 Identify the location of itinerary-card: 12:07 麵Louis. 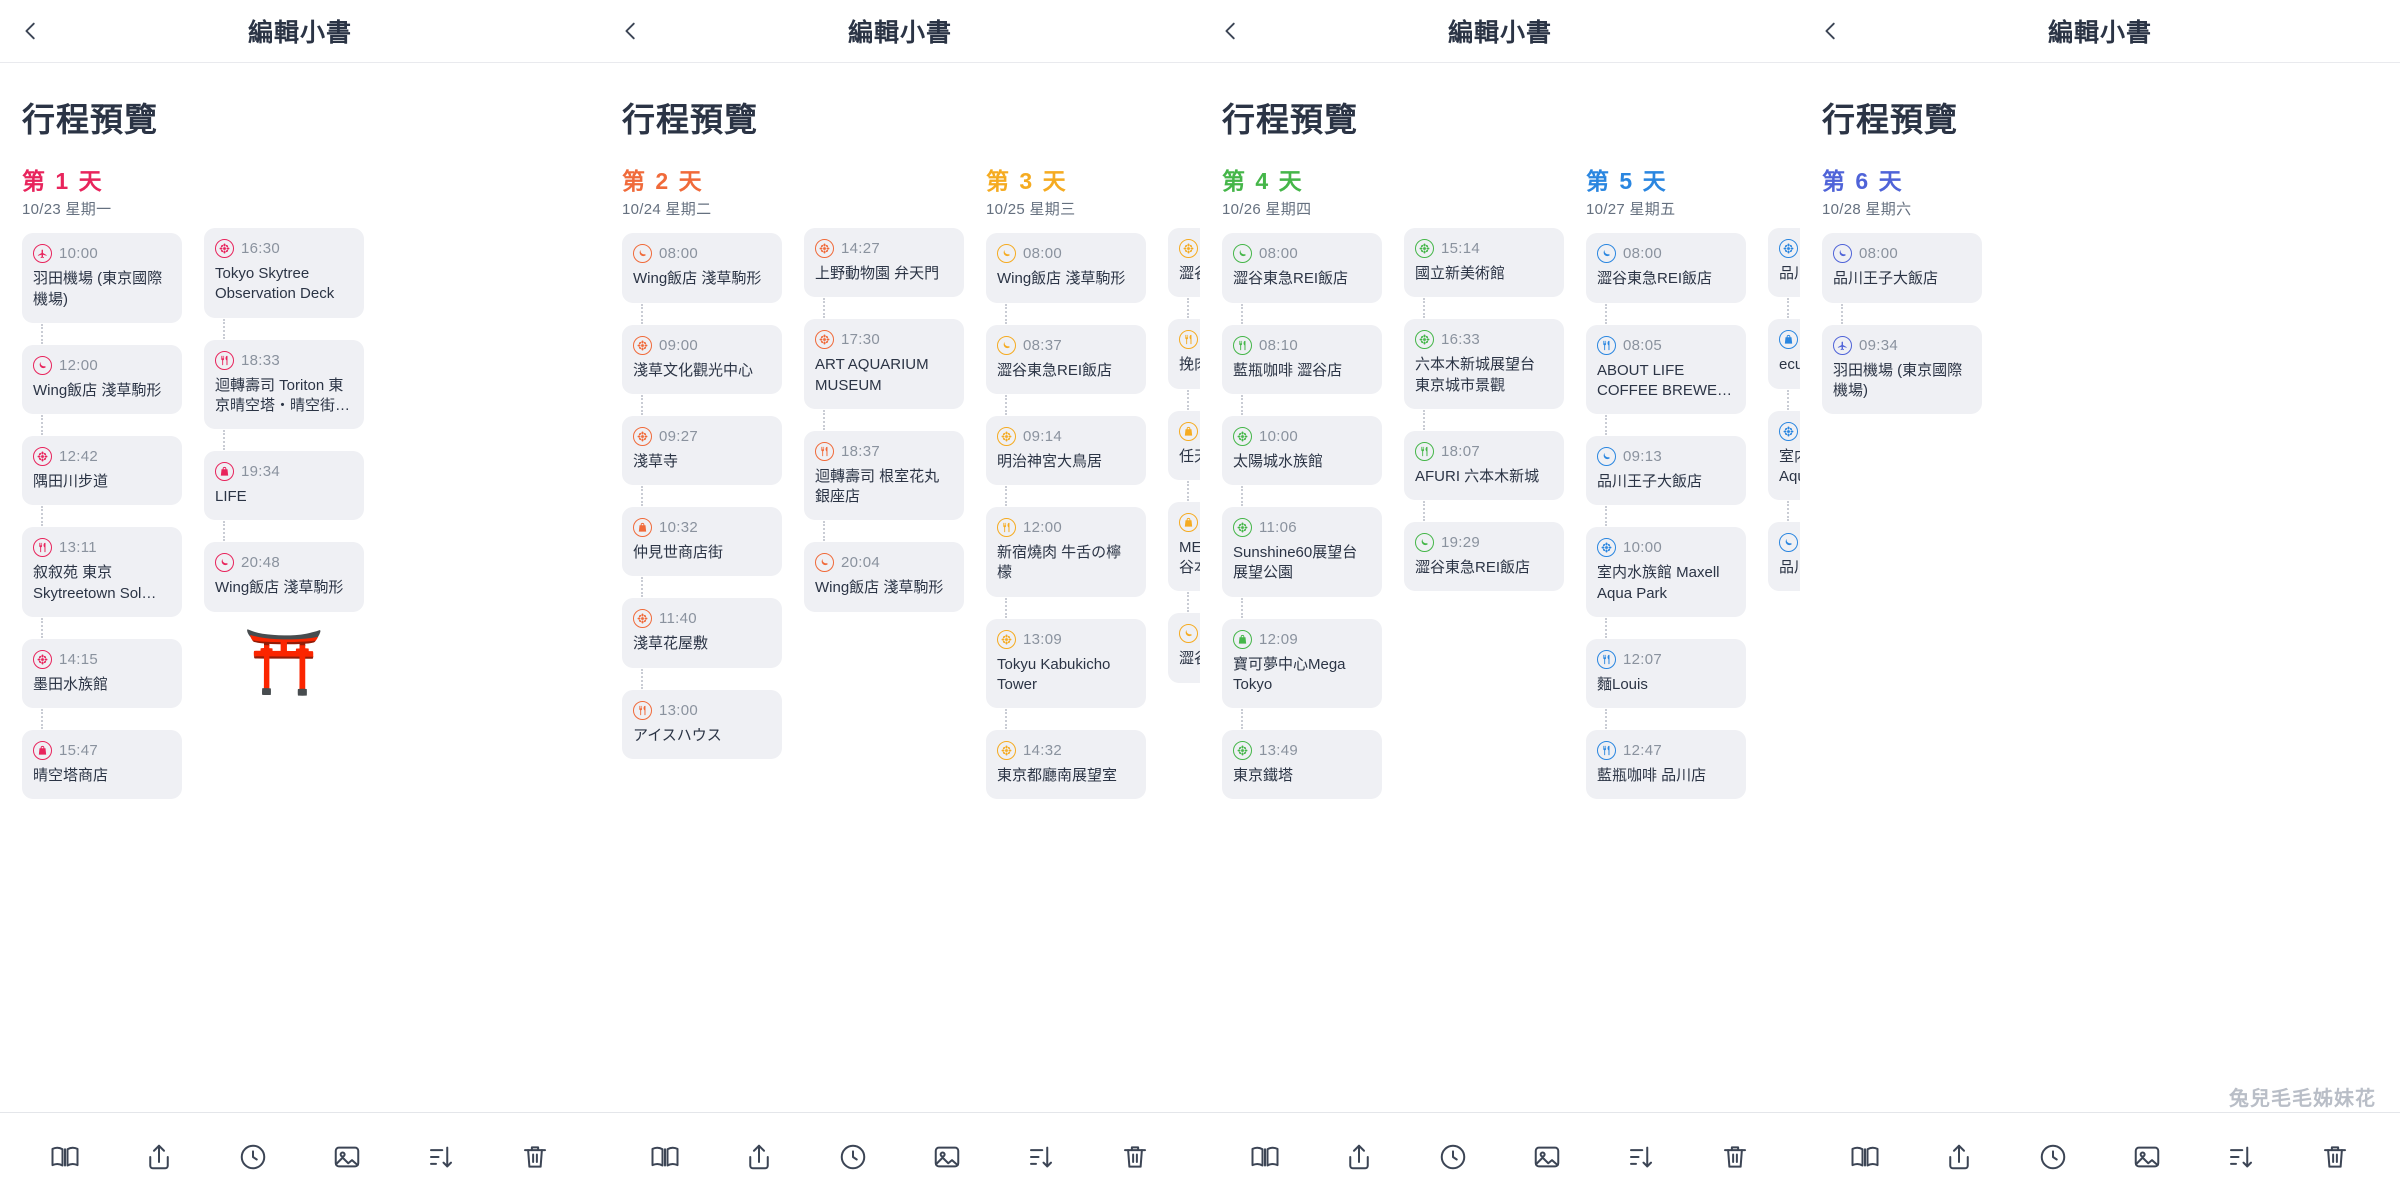
(1666, 684).